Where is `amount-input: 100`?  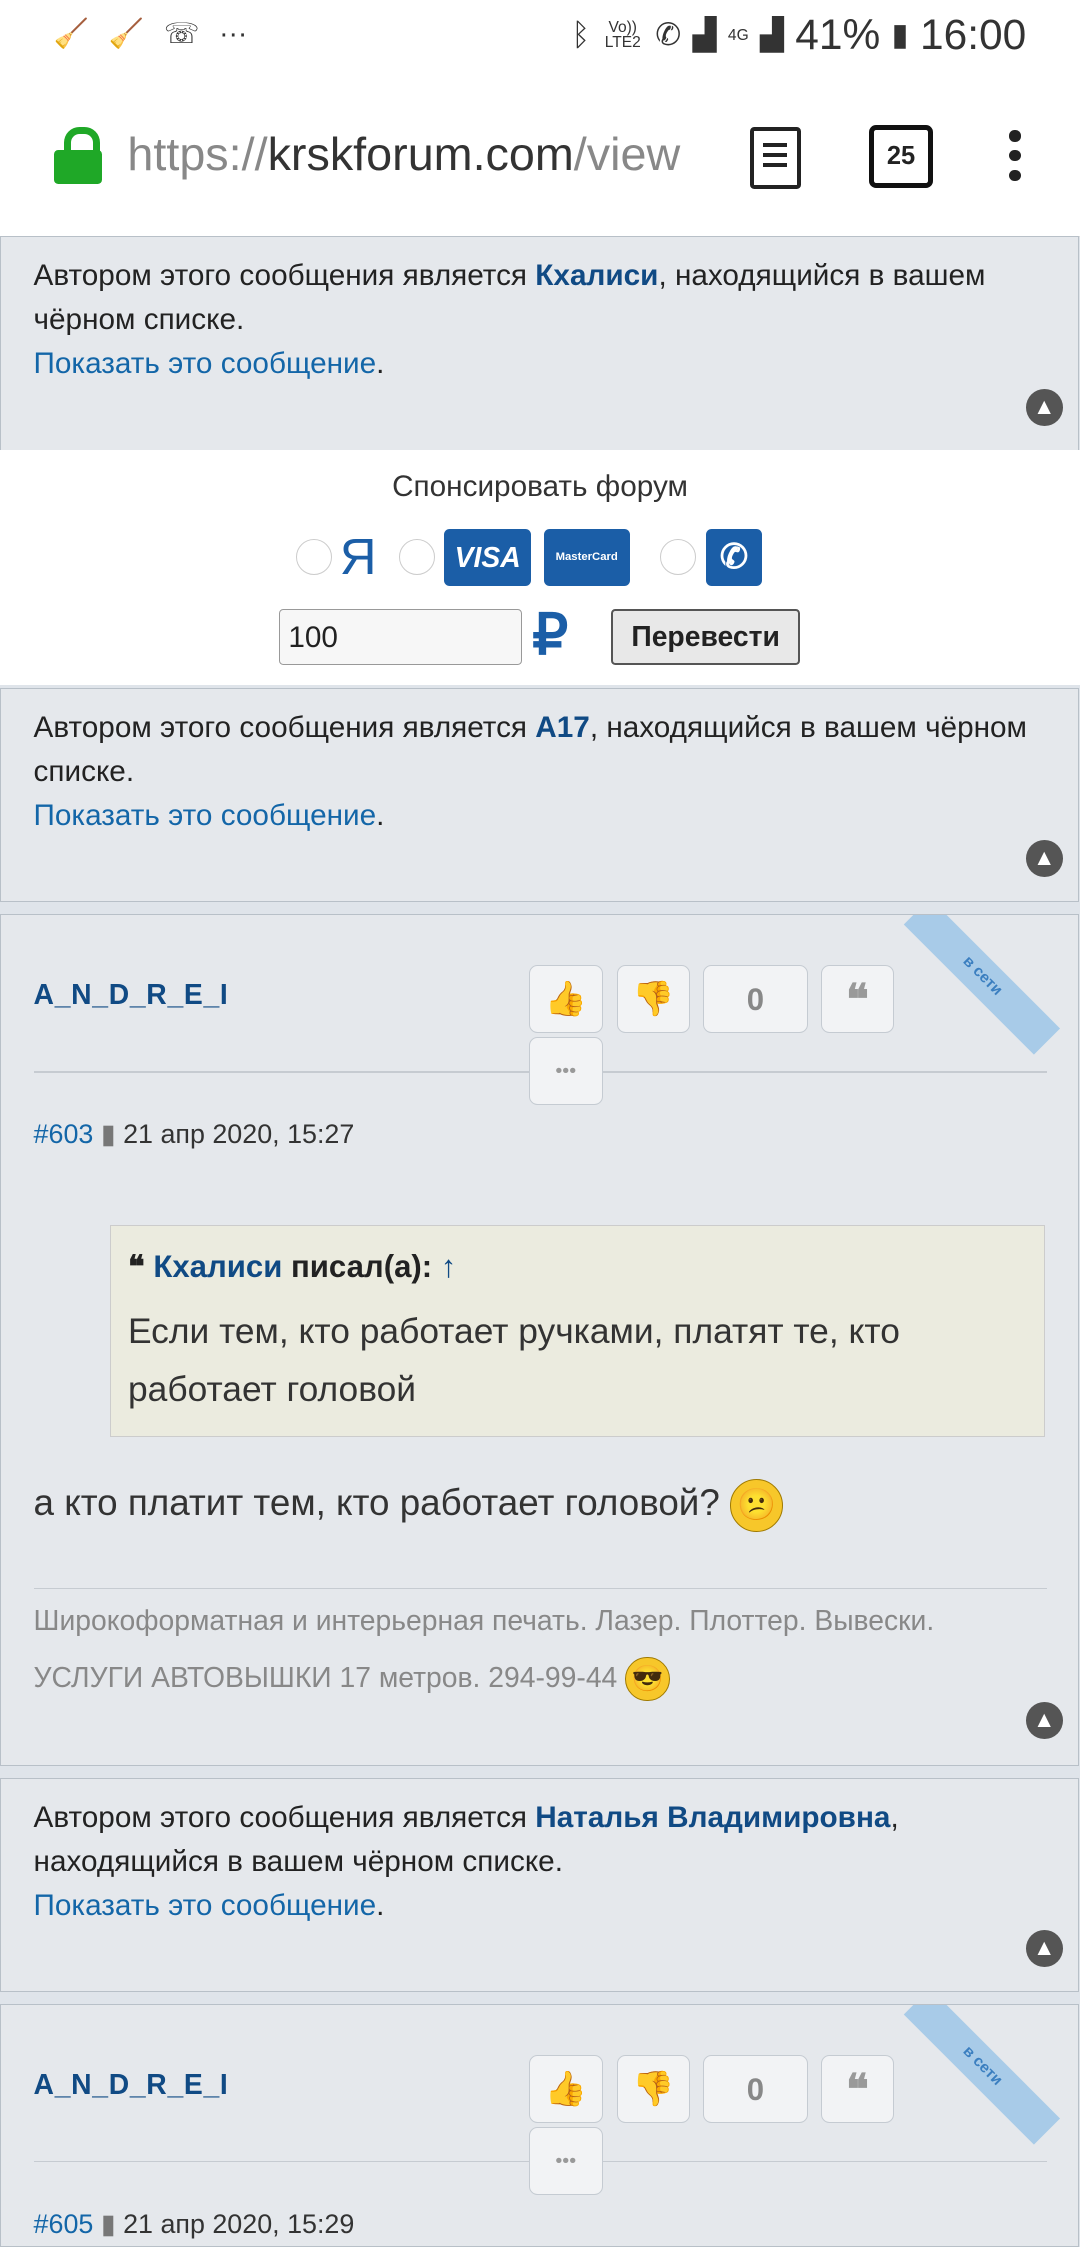
amount-input: 100 is located at coordinates (400, 637).